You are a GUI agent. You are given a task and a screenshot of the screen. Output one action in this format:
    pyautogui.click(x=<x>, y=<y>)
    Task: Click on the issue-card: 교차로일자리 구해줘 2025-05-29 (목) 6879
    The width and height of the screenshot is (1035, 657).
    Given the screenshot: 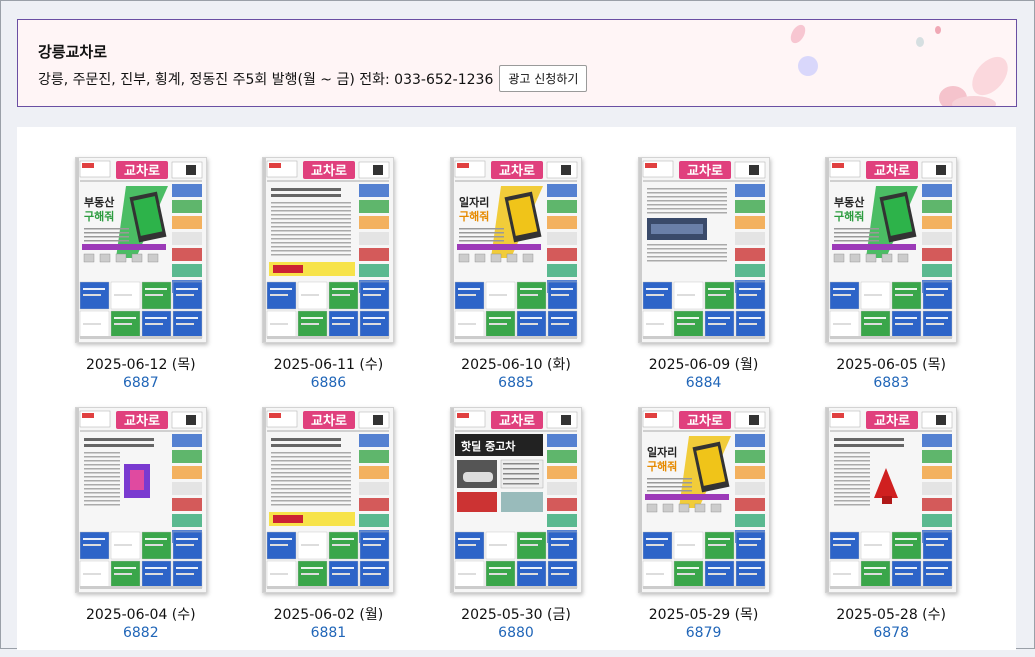 What is the action you would take?
    pyautogui.click(x=704, y=532)
    